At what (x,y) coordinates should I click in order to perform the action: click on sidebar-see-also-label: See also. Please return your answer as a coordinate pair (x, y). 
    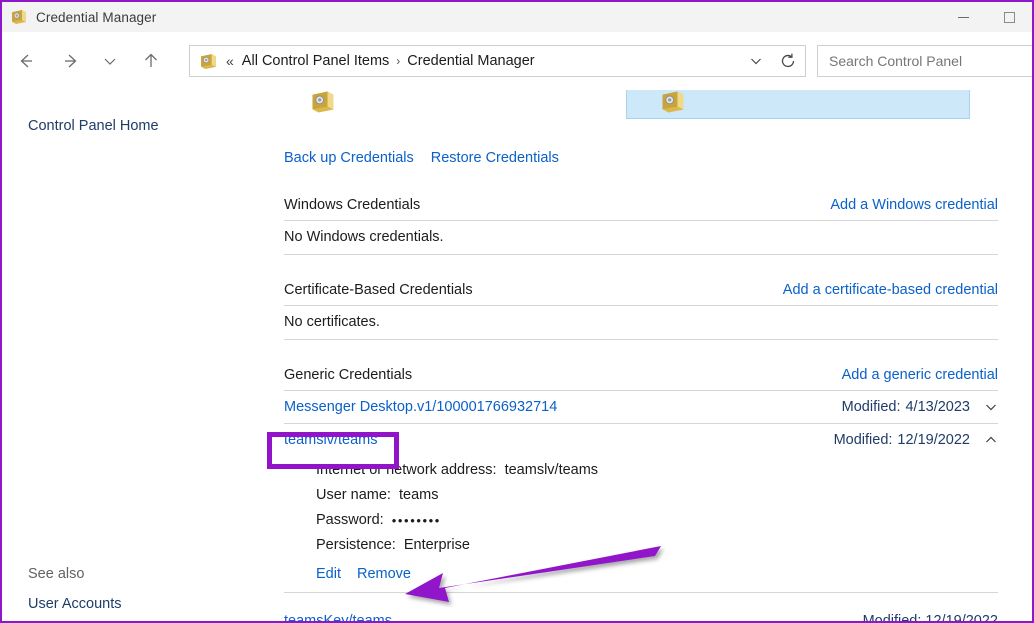
    Looking at the image, I should click on (56, 574).